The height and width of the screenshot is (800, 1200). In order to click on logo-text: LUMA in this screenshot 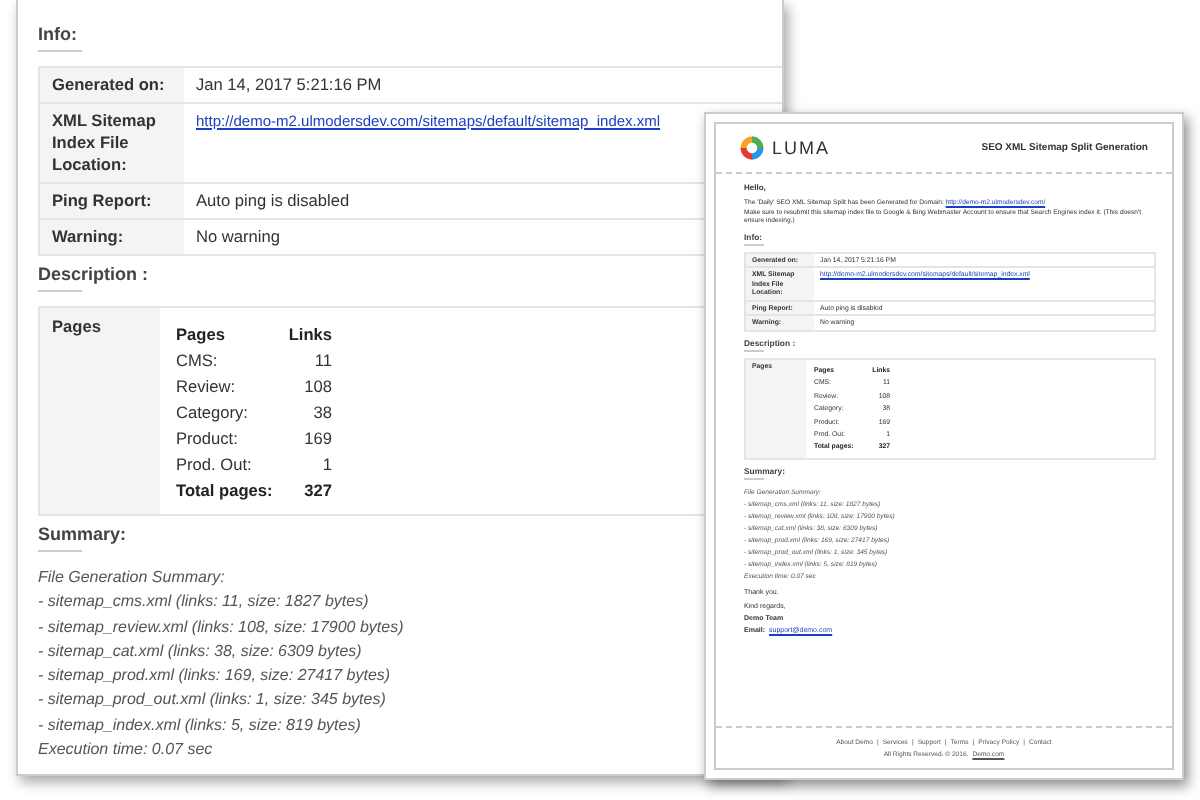, I will do `click(801, 148)`.